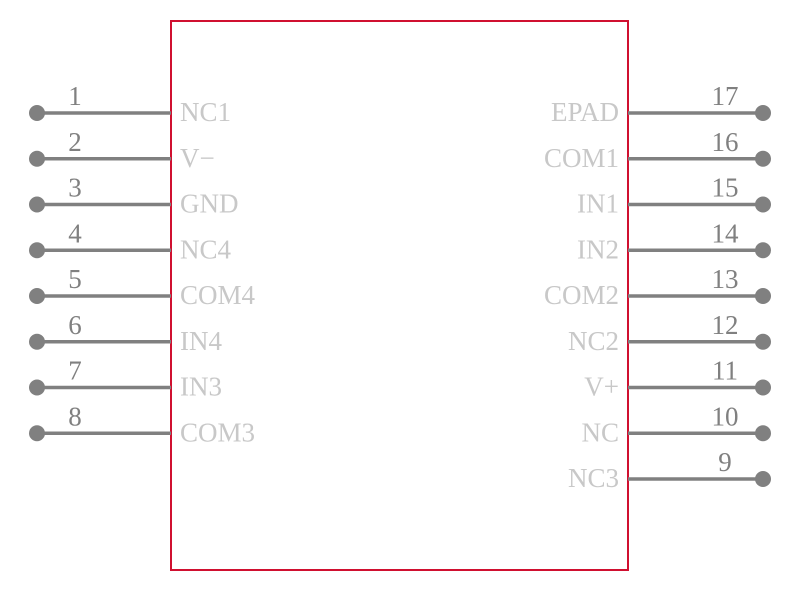 Image resolution: width=800 pixels, height=594 pixels. What do you see at coordinates (593, 341) in the screenshot?
I see `pin-label-12: NC2` at bounding box center [593, 341].